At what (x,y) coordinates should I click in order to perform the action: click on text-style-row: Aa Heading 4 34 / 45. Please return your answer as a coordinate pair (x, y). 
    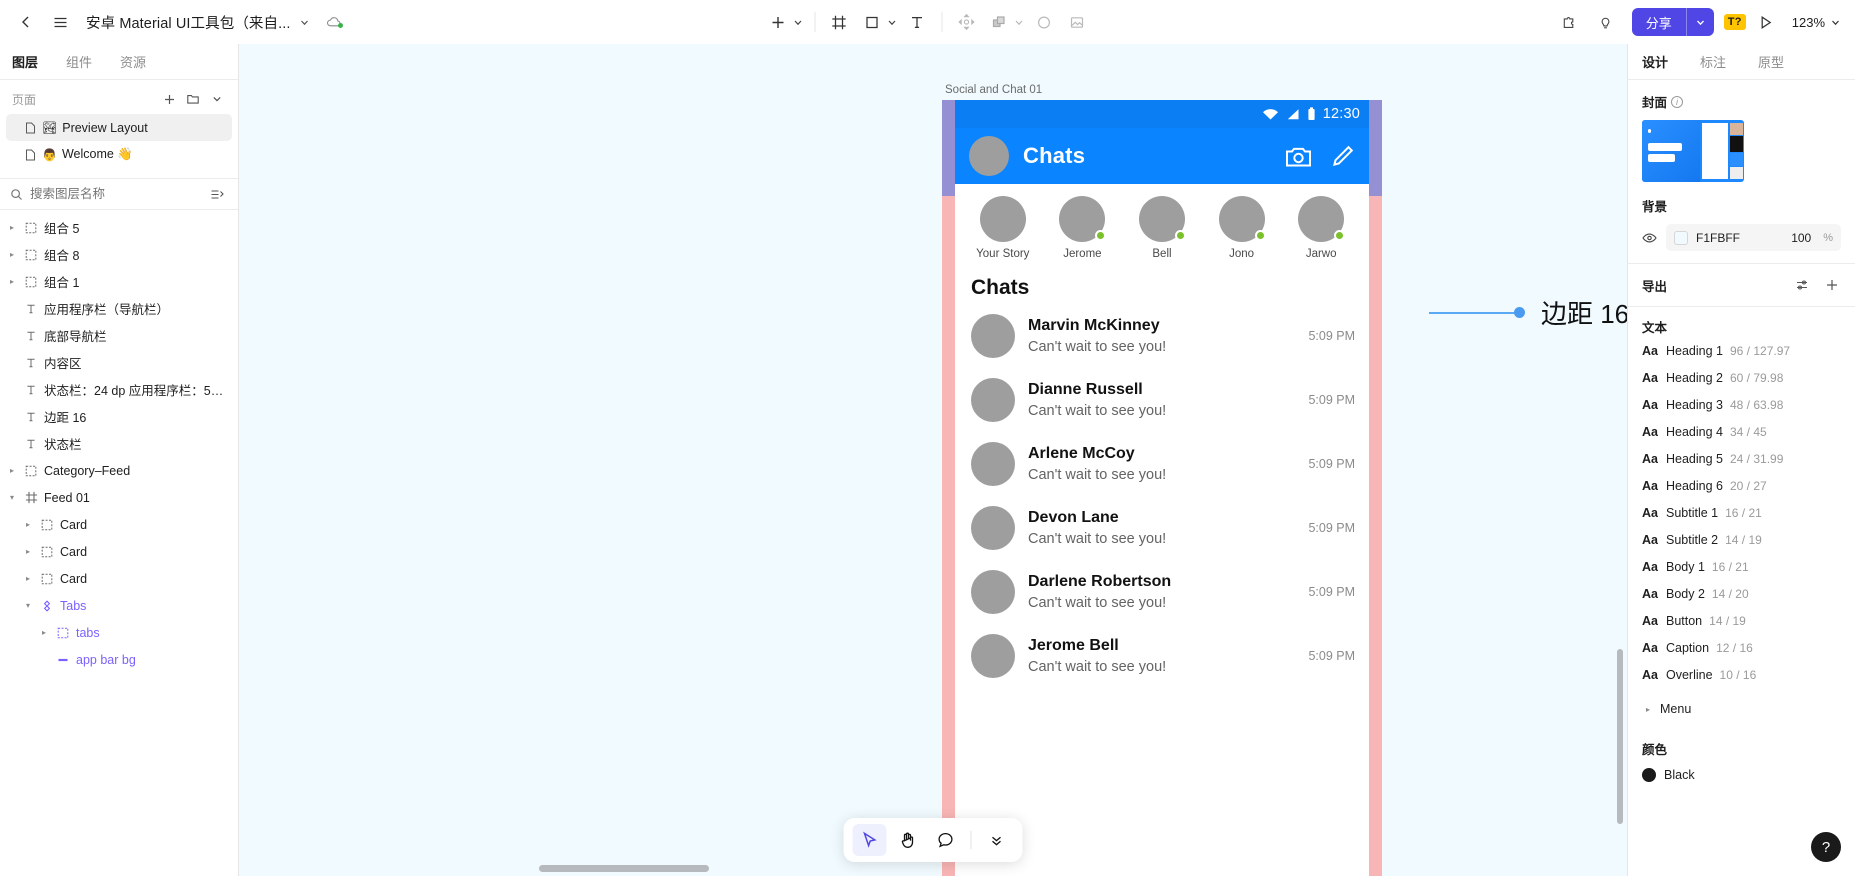
    Looking at the image, I should click on (1741, 438).